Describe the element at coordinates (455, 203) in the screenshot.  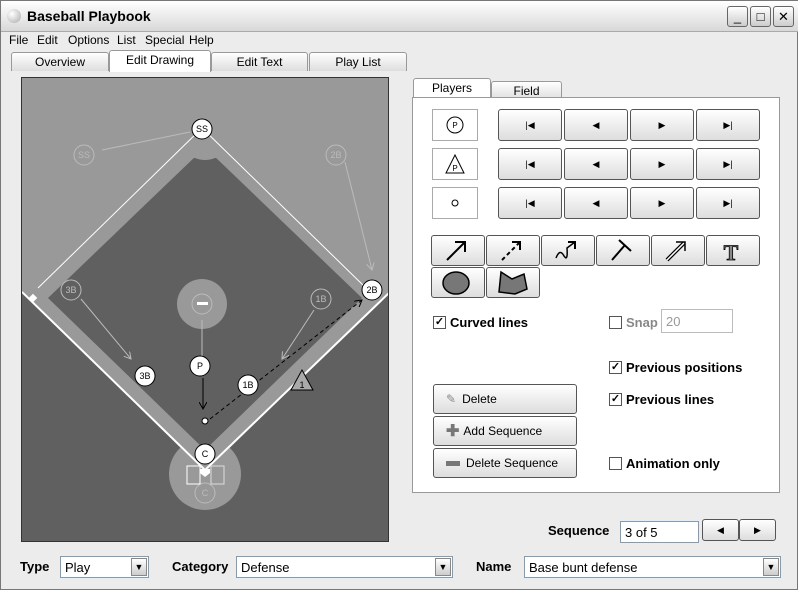
I see `ball-sample` at that location.